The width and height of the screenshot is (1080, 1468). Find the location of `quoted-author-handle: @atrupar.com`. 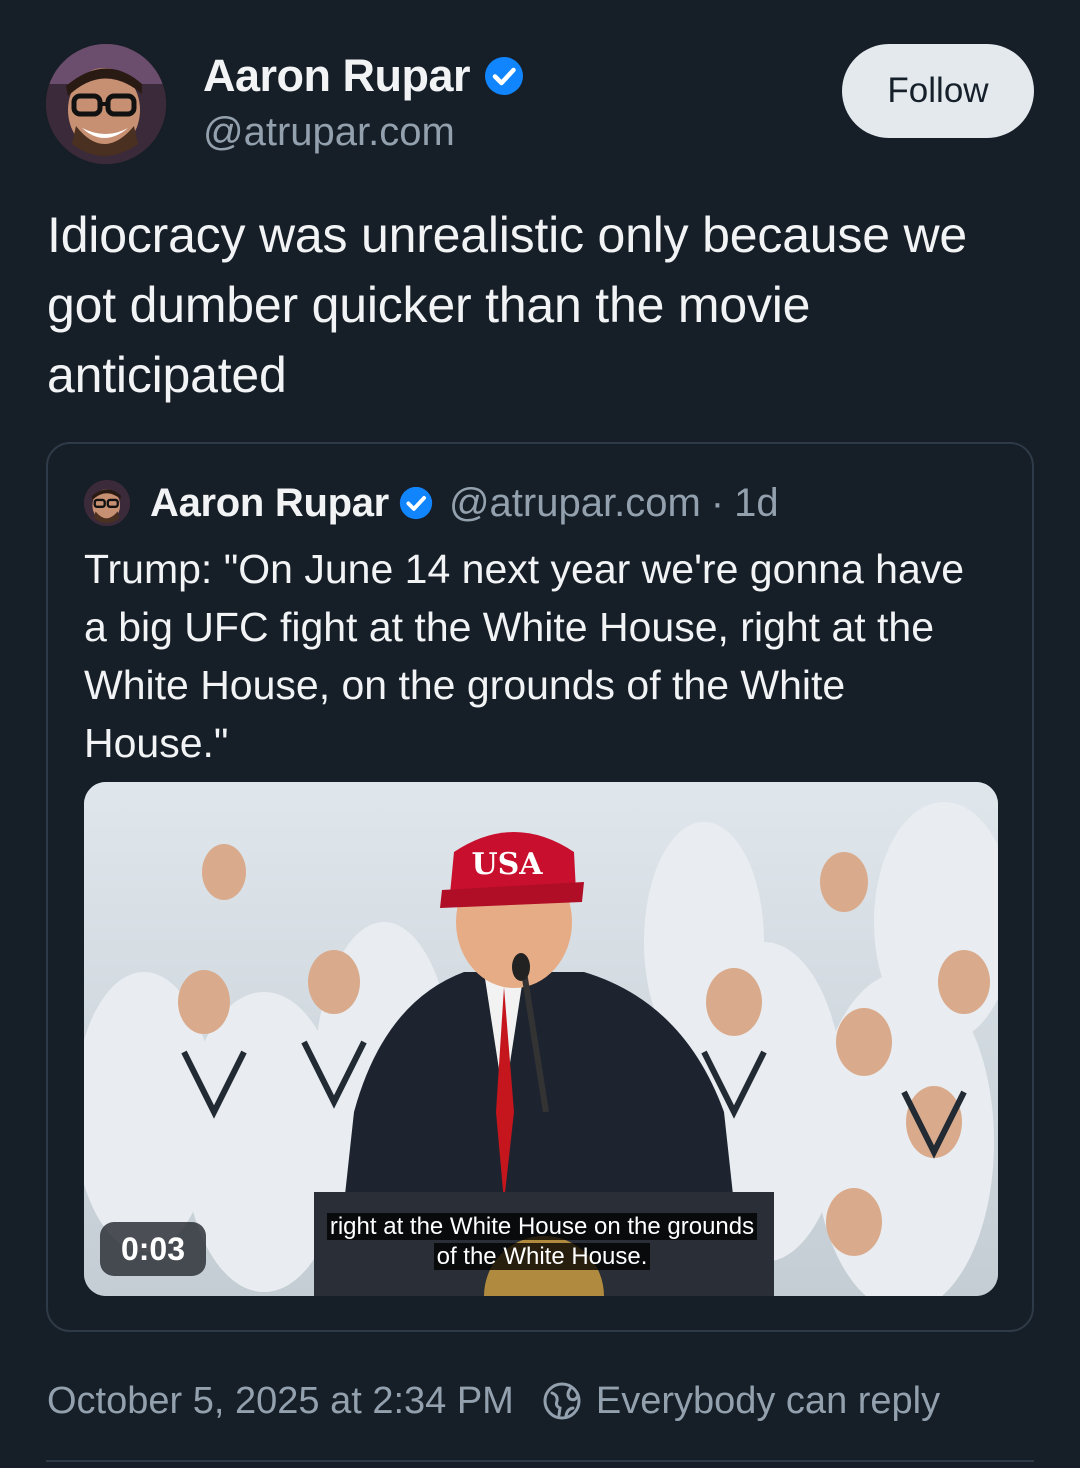

quoted-author-handle: @atrupar.com is located at coordinates (575, 503).